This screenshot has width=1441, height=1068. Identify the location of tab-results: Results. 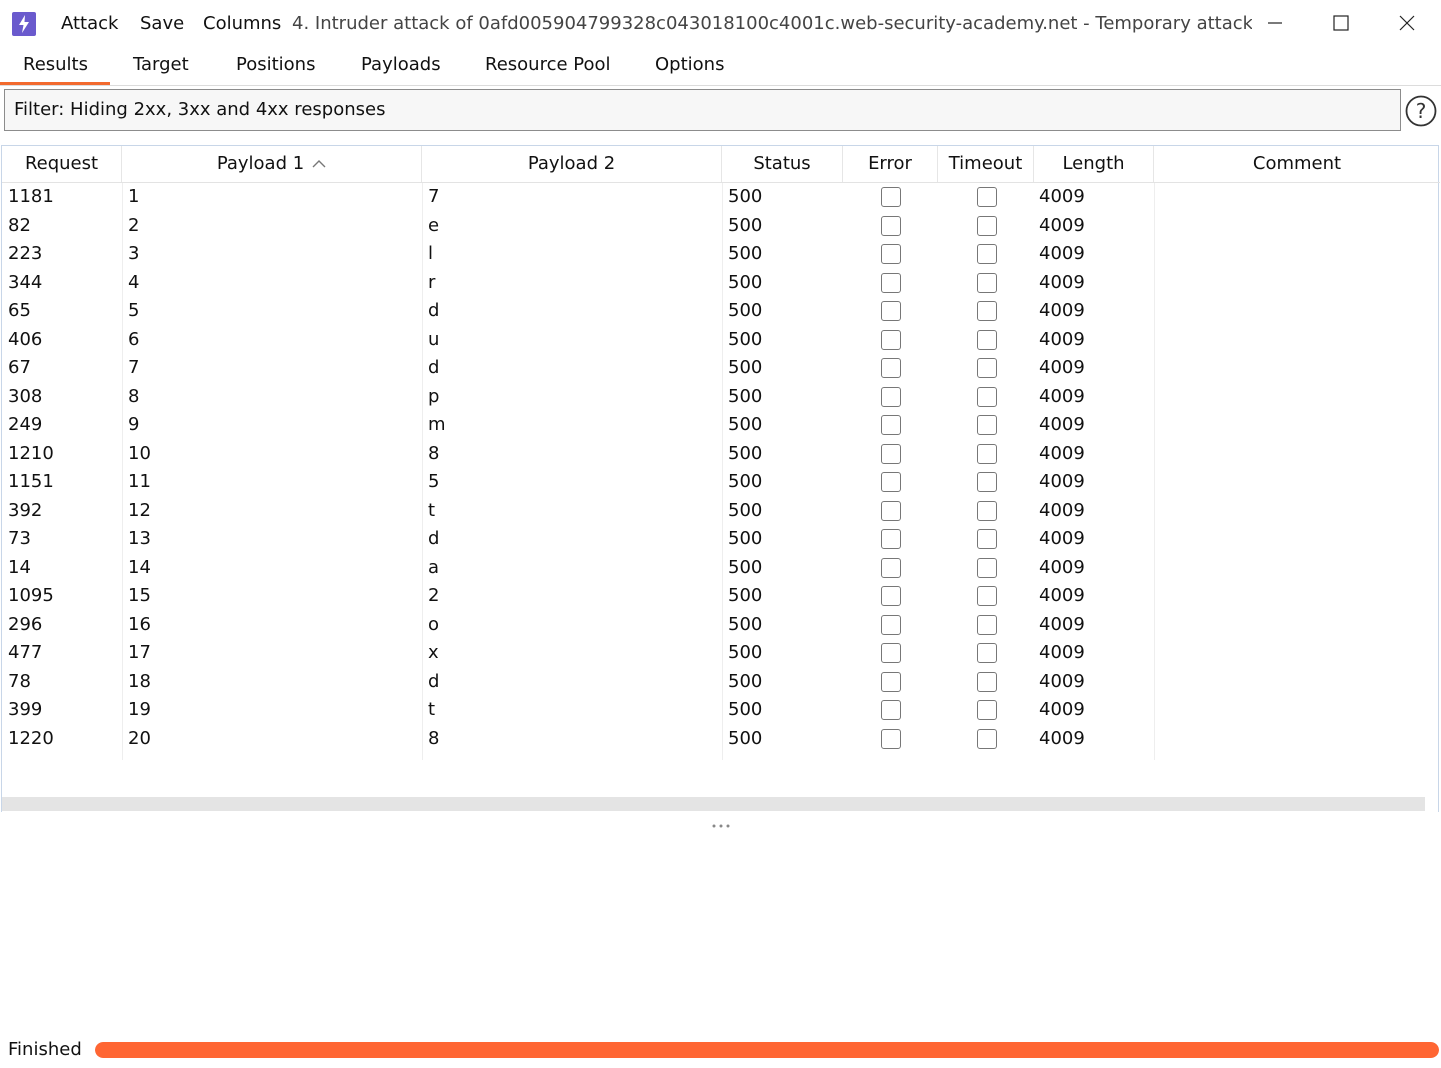
(55, 65).